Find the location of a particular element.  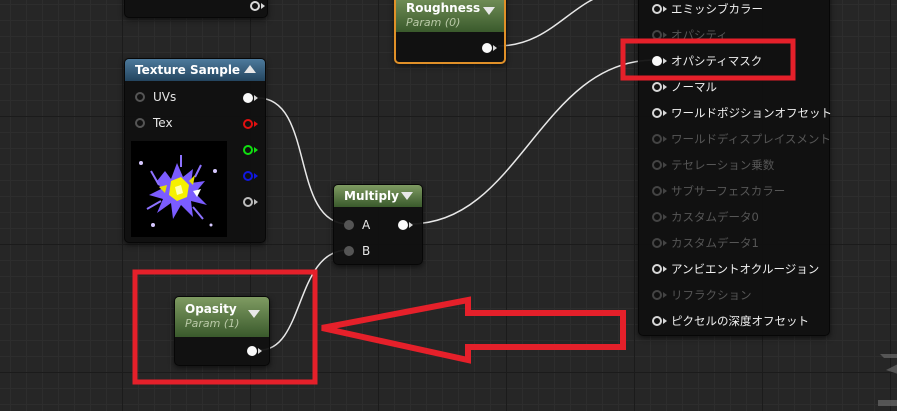

result-pin-label: ワールドディスプレイスメント is located at coordinates (751, 139).